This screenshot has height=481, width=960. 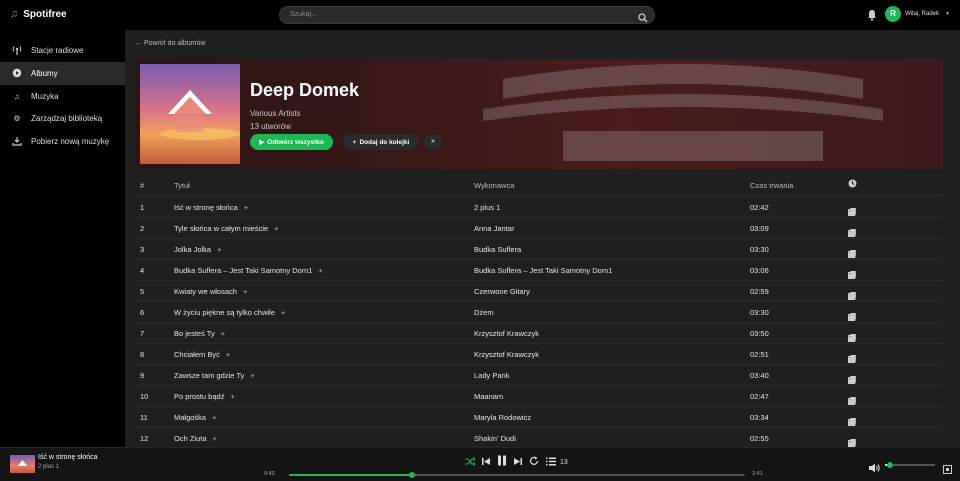 I want to click on user-greeting: Witaj, Radek, so click(x=922, y=14).